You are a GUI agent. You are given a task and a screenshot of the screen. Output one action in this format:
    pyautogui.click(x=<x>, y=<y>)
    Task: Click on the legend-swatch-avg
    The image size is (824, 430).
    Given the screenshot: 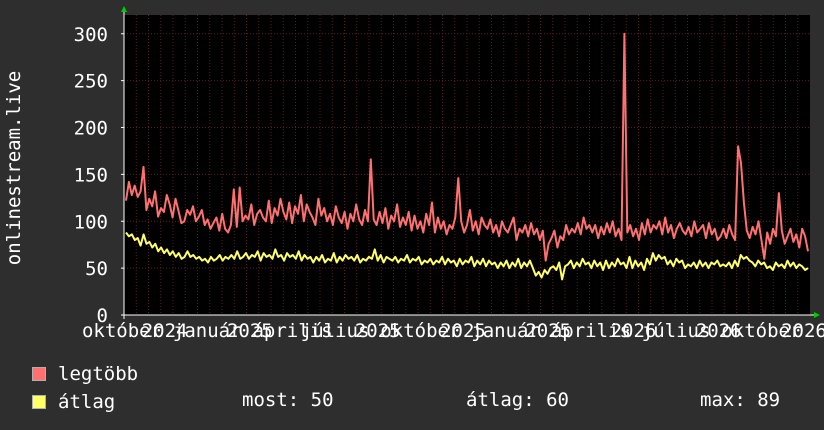 What is the action you would take?
    pyautogui.click(x=39, y=402)
    